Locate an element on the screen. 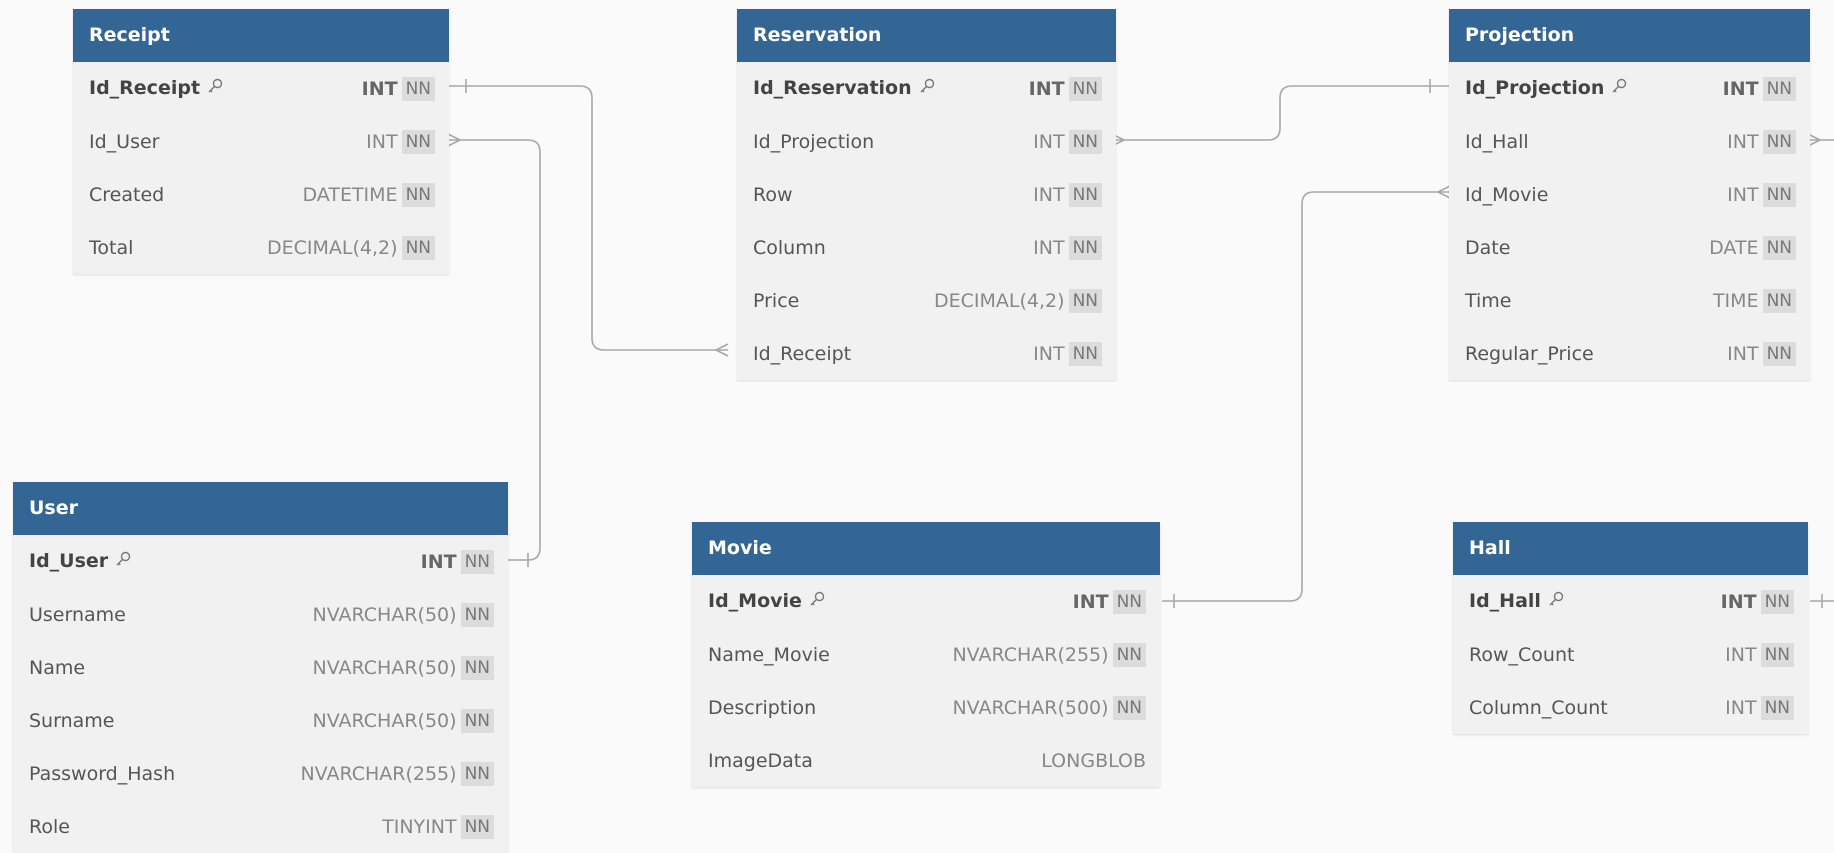 This screenshot has width=1834, height=853. column-row: Role TINYINT NN is located at coordinates (260, 826).